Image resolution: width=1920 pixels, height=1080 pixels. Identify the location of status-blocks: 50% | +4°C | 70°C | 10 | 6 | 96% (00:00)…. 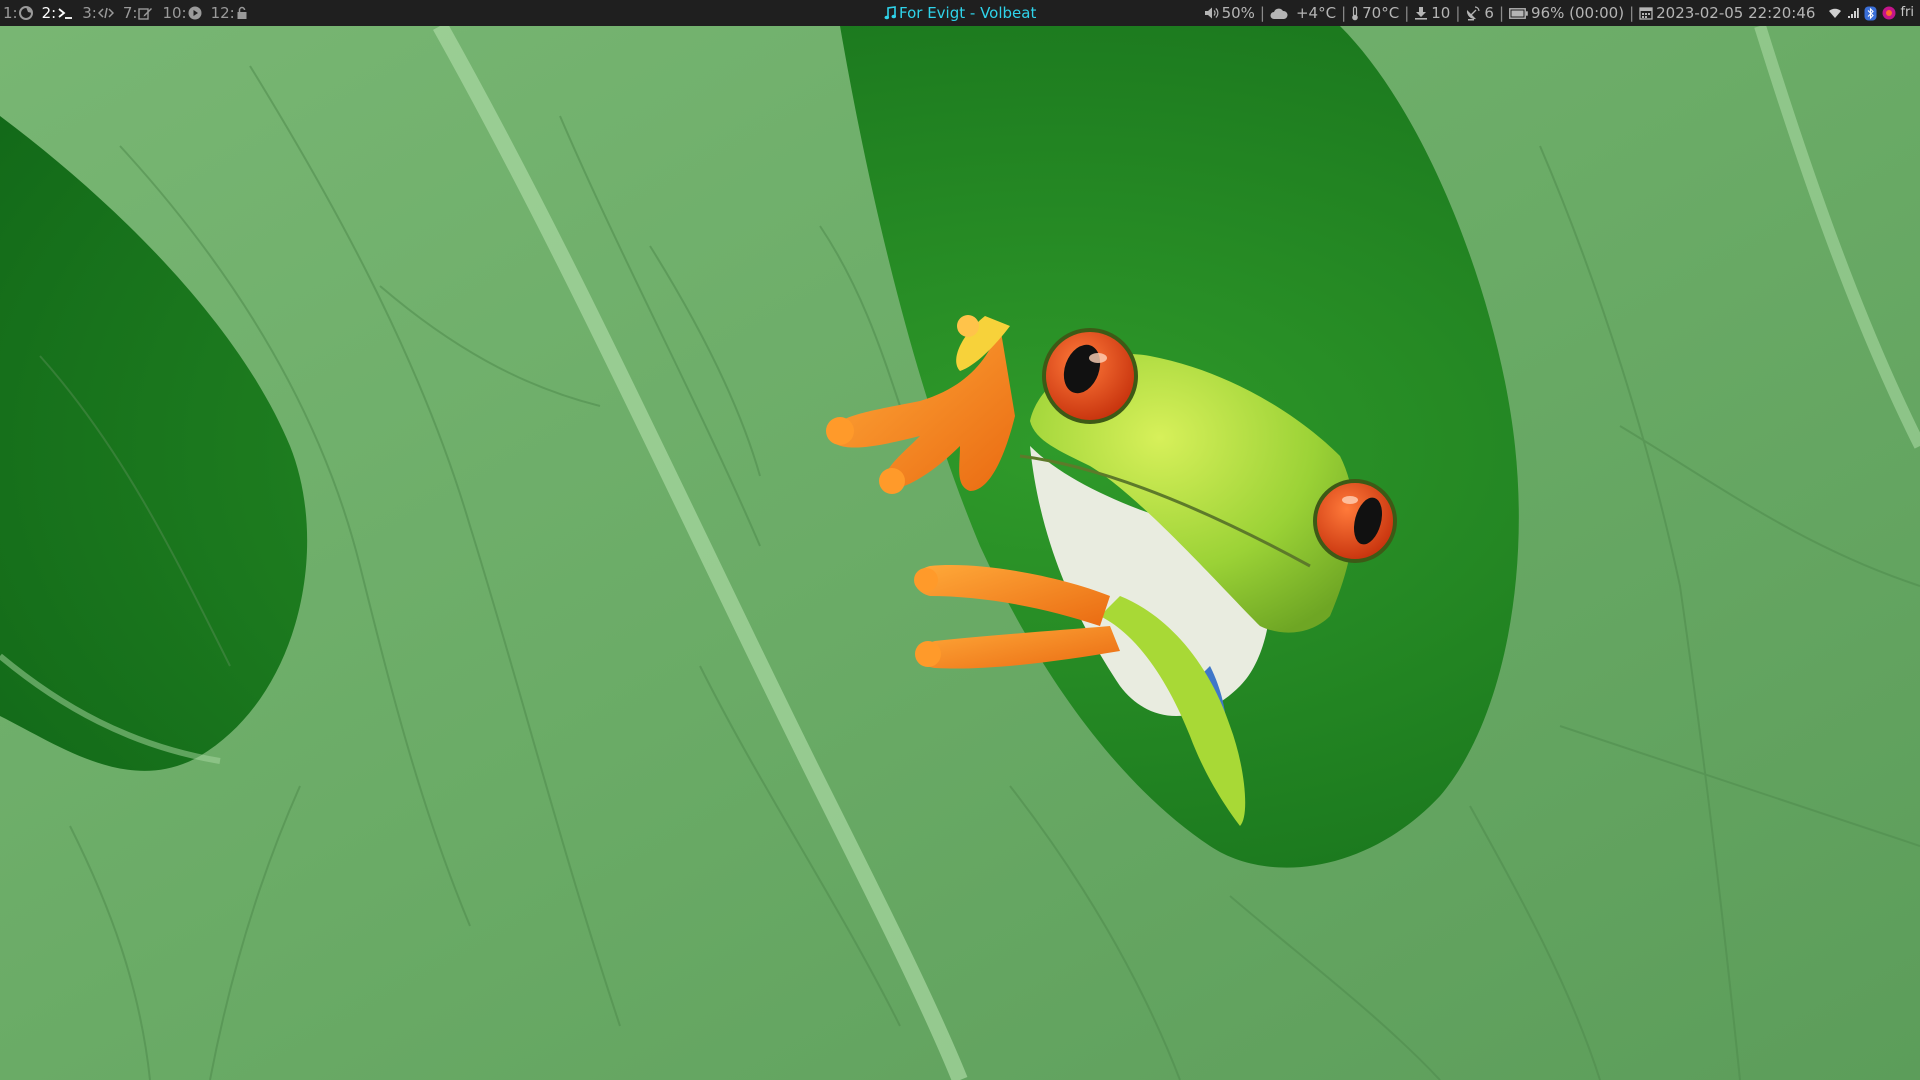
(1559, 13).